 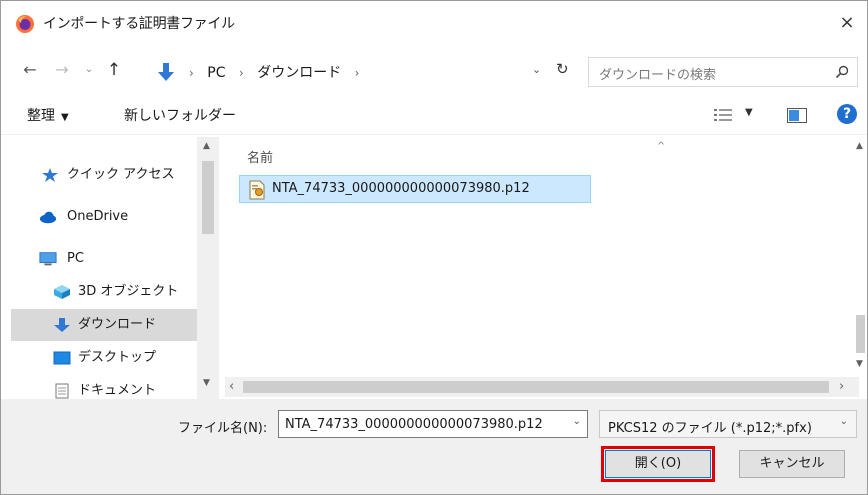 What do you see at coordinates (48, 259) in the screenshot?
I see `computer-icon` at bounding box center [48, 259].